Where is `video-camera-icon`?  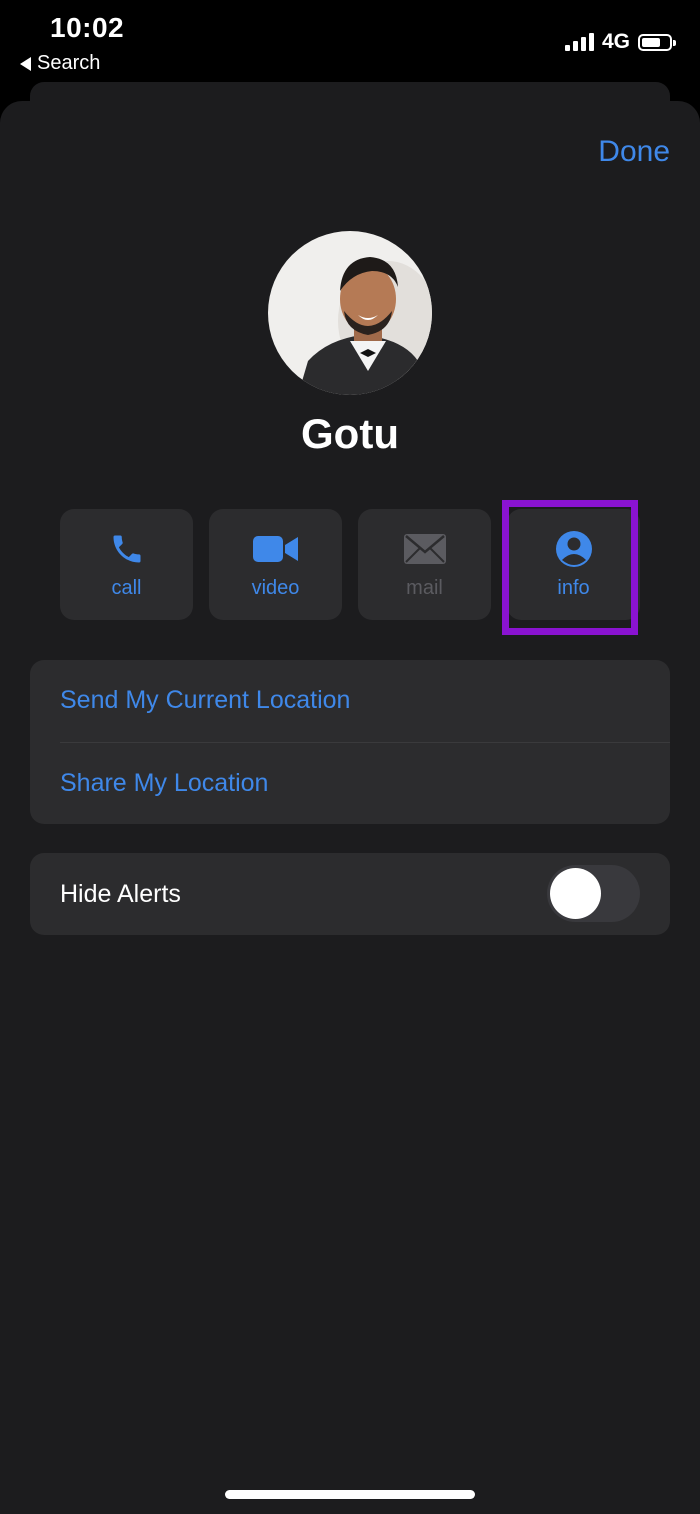
video-camera-icon is located at coordinates (275, 549).